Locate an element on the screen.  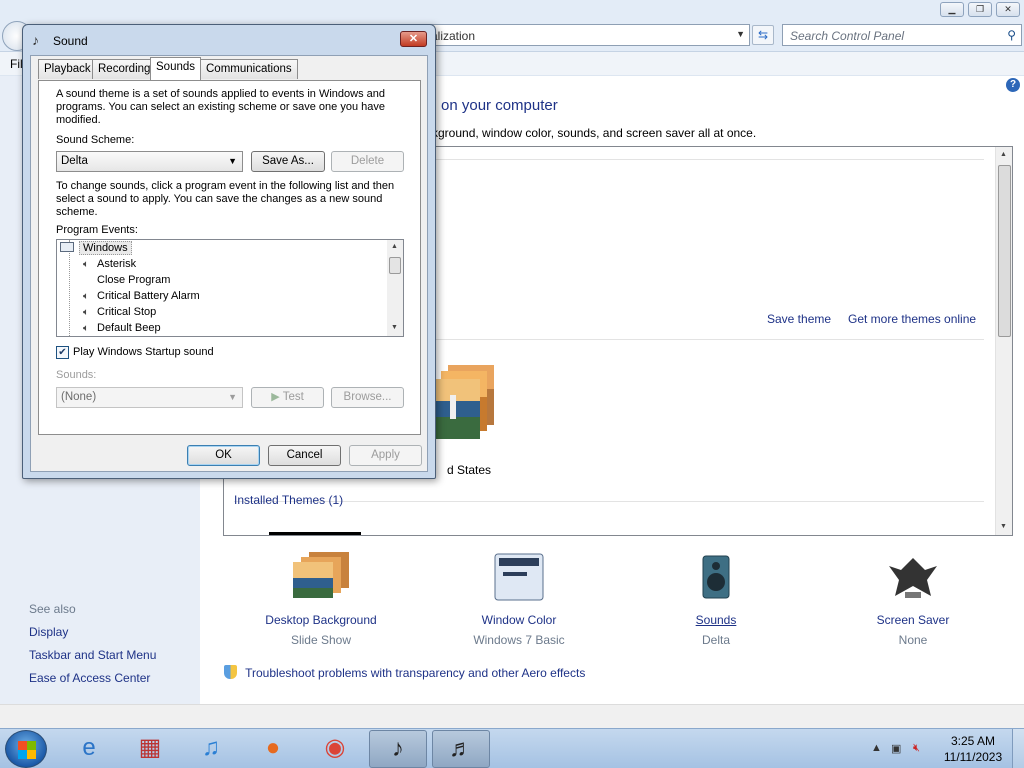
see-also-heading: See also is located at coordinates (52, 609).